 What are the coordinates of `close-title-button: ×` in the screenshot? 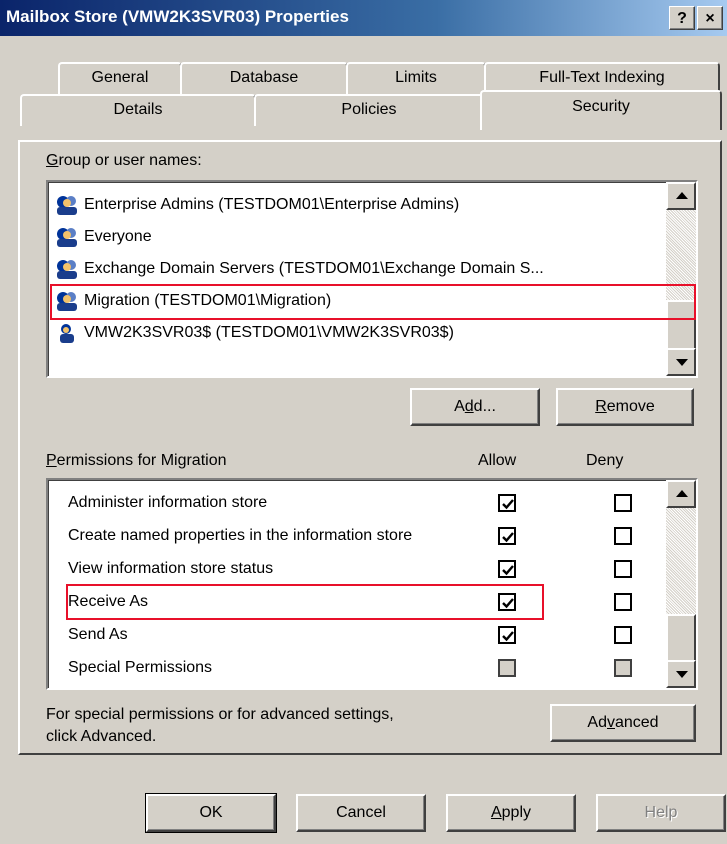 It's located at (710, 18).